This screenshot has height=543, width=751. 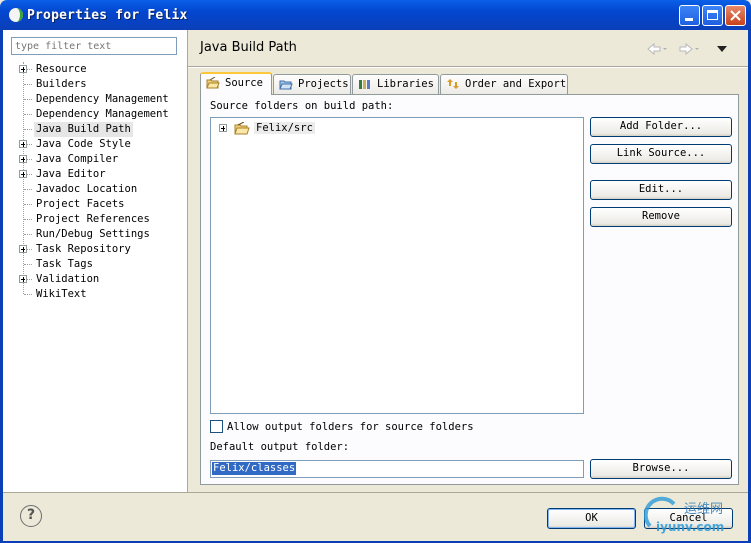 What do you see at coordinates (591, 518) in the screenshot?
I see `ok-button: OK` at bounding box center [591, 518].